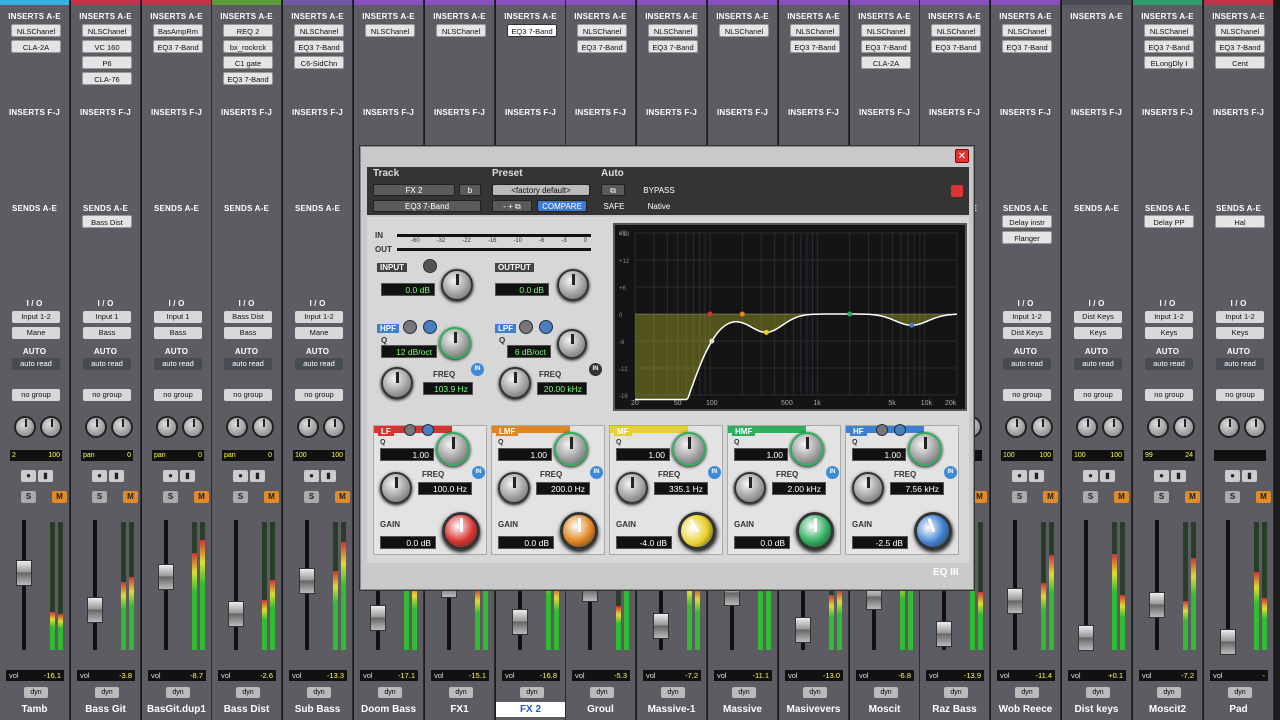 This screenshot has height=720, width=1280. I want to click on input-gain-display: 0.0 dB, so click(408, 289).